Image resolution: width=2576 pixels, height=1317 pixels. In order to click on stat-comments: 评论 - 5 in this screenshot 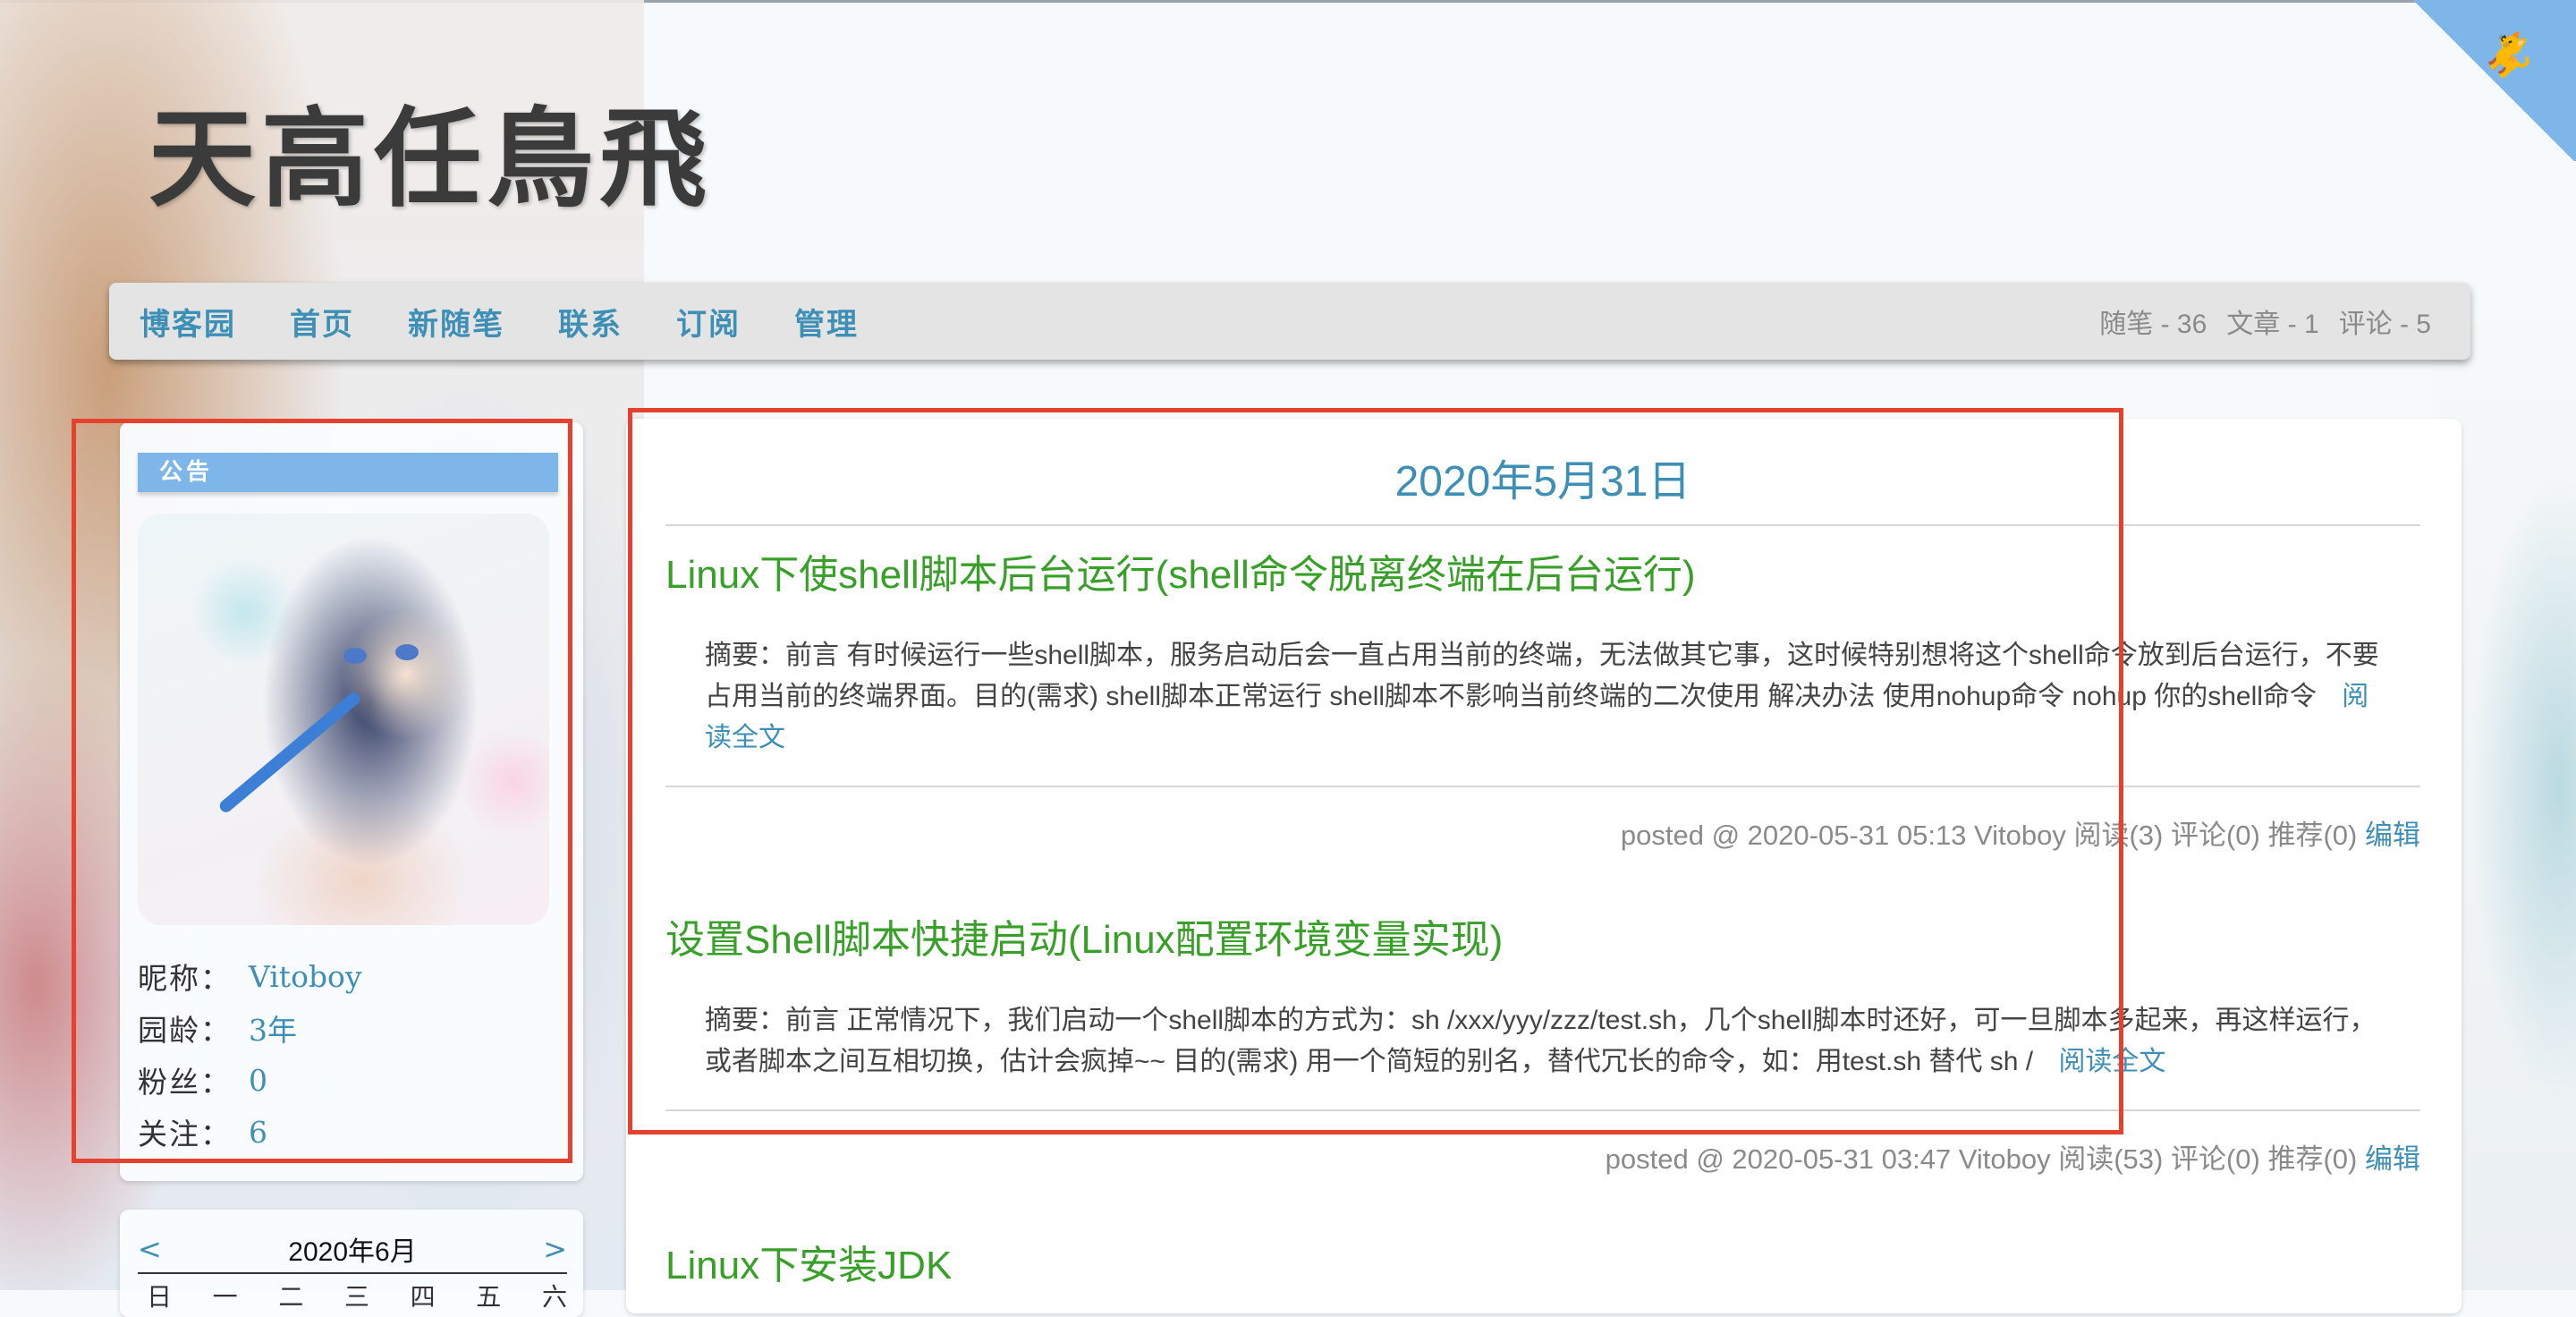, I will do `click(2384, 324)`.